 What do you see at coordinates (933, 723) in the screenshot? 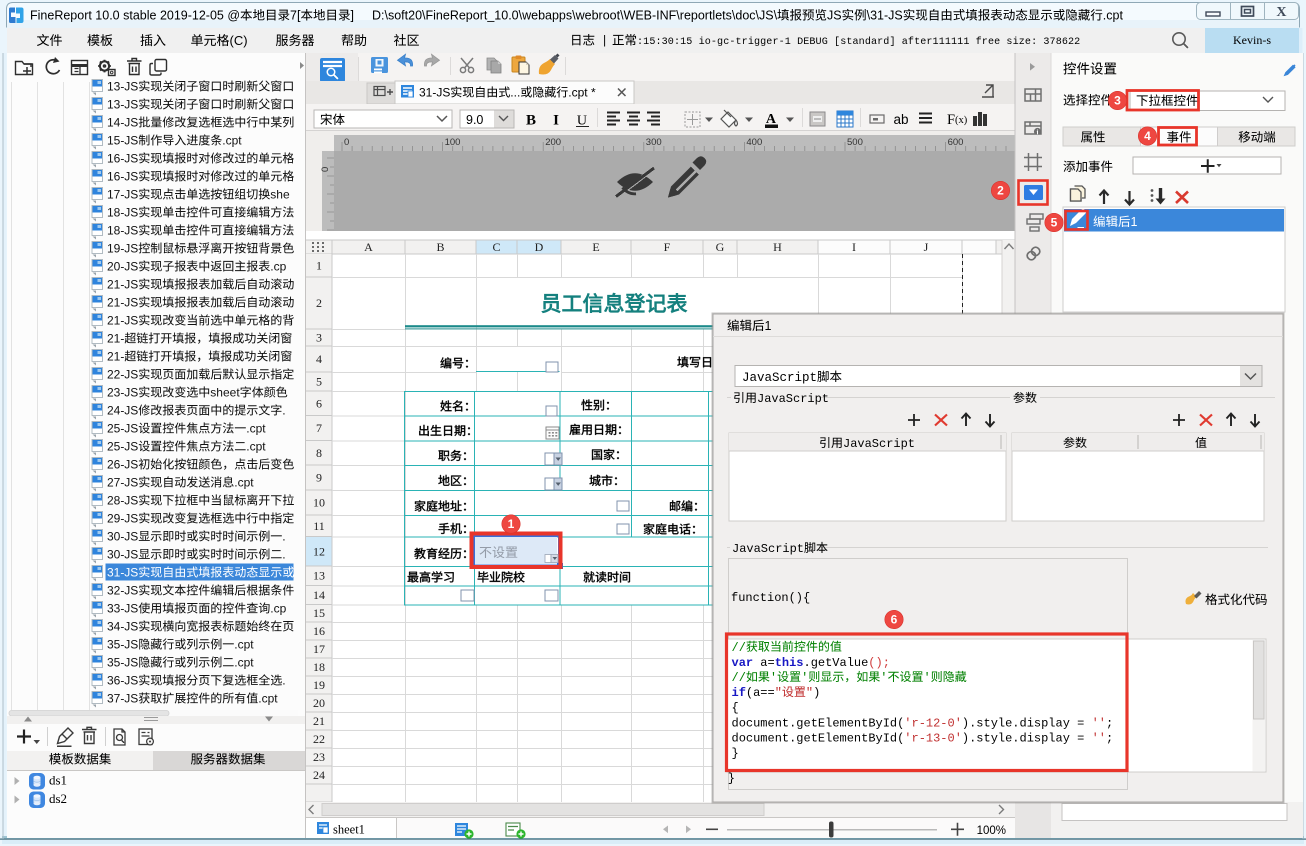
I see `svg-text: 'r-12-0'` at bounding box center [933, 723].